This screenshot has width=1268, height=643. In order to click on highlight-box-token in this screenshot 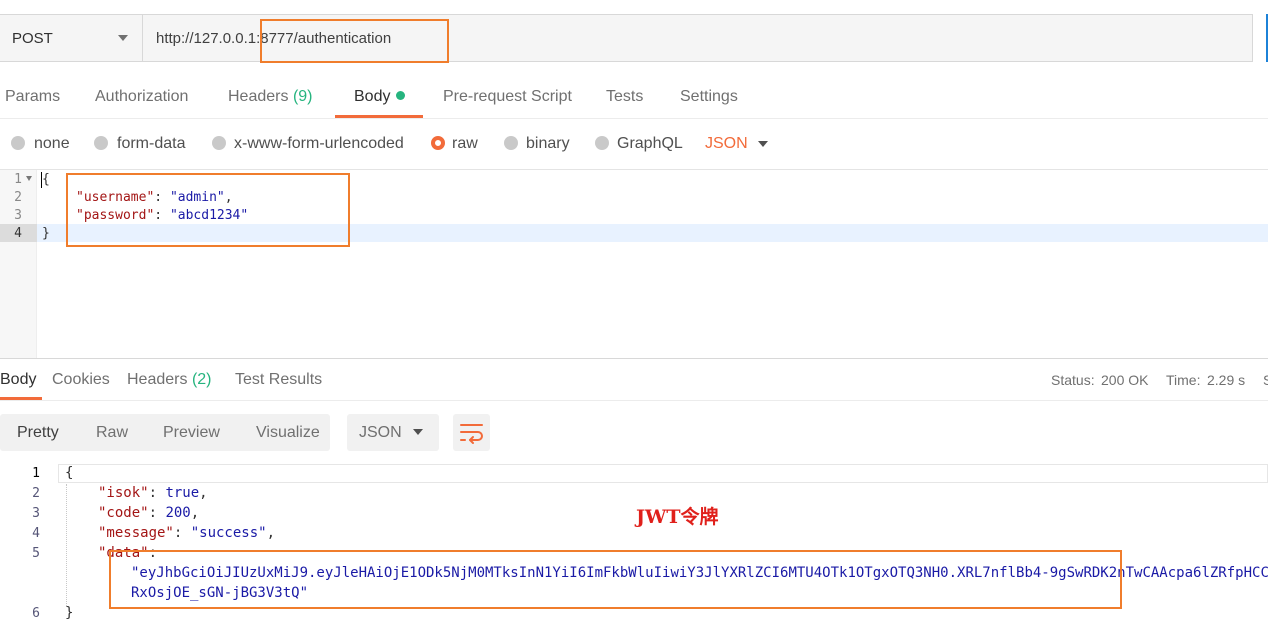, I will do `click(615, 579)`.